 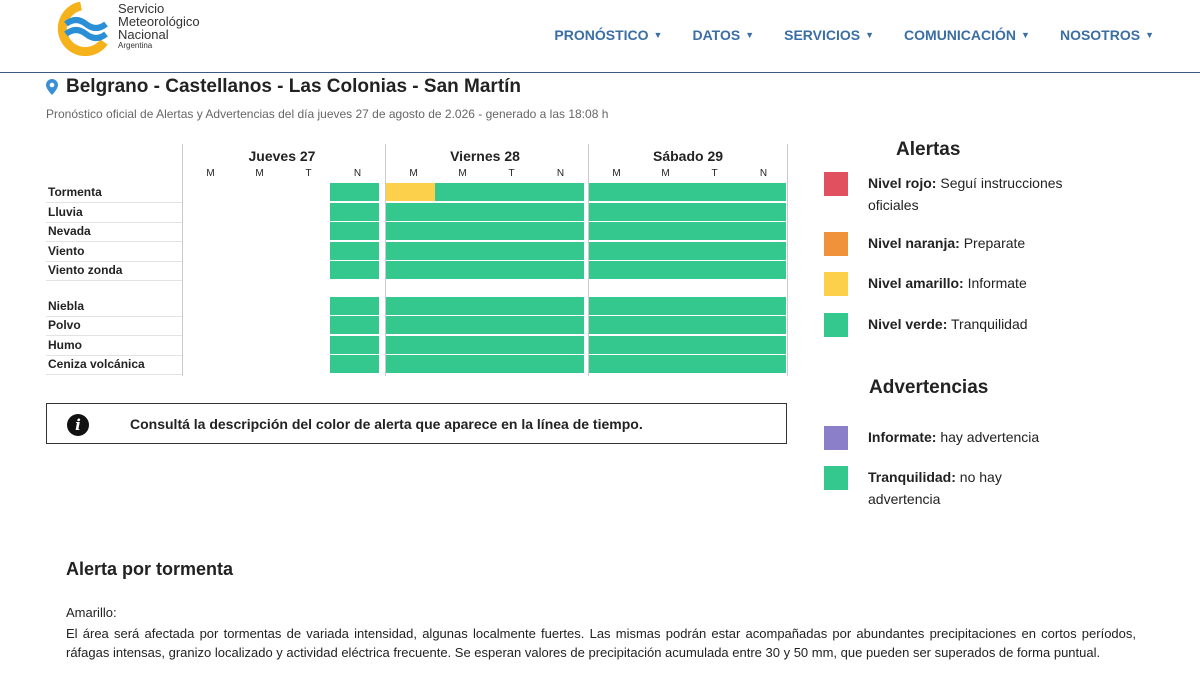 I want to click on legend-text: Informate: hay advertencia, so click(x=978, y=437).